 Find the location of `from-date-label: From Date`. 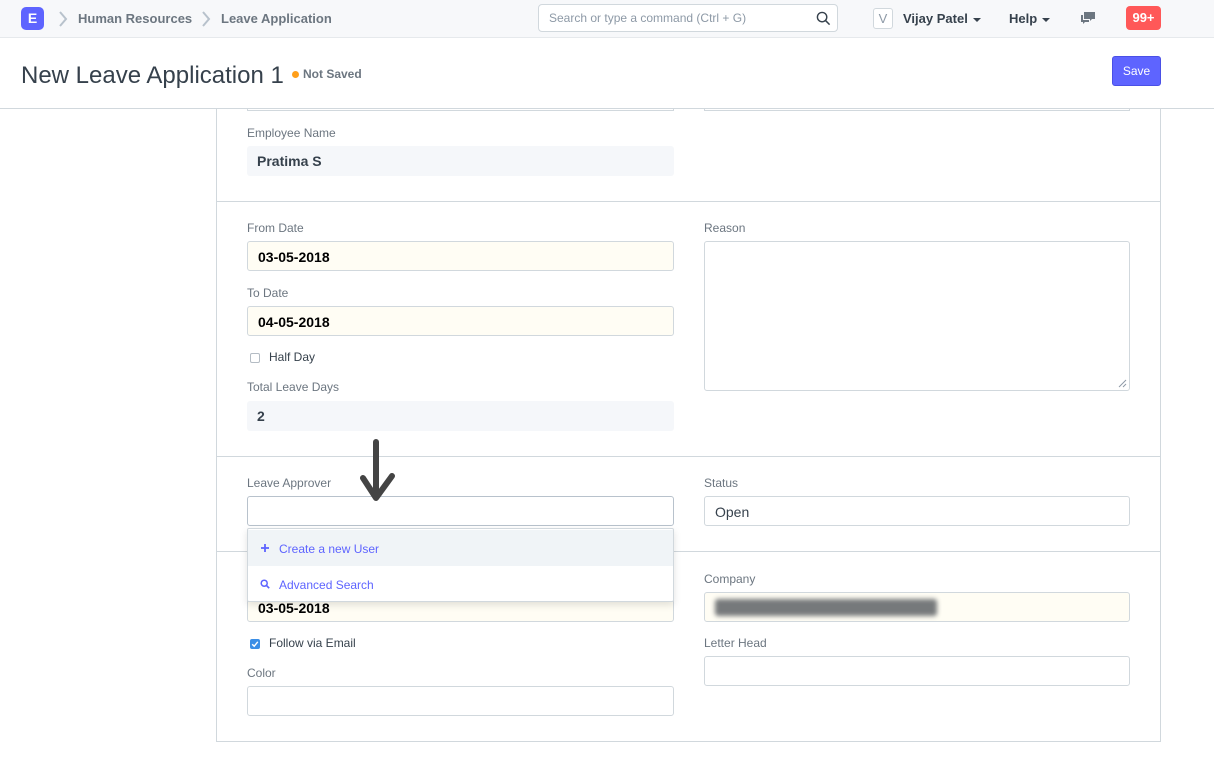

from-date-label: From Date is located at coordinates (275, 228).